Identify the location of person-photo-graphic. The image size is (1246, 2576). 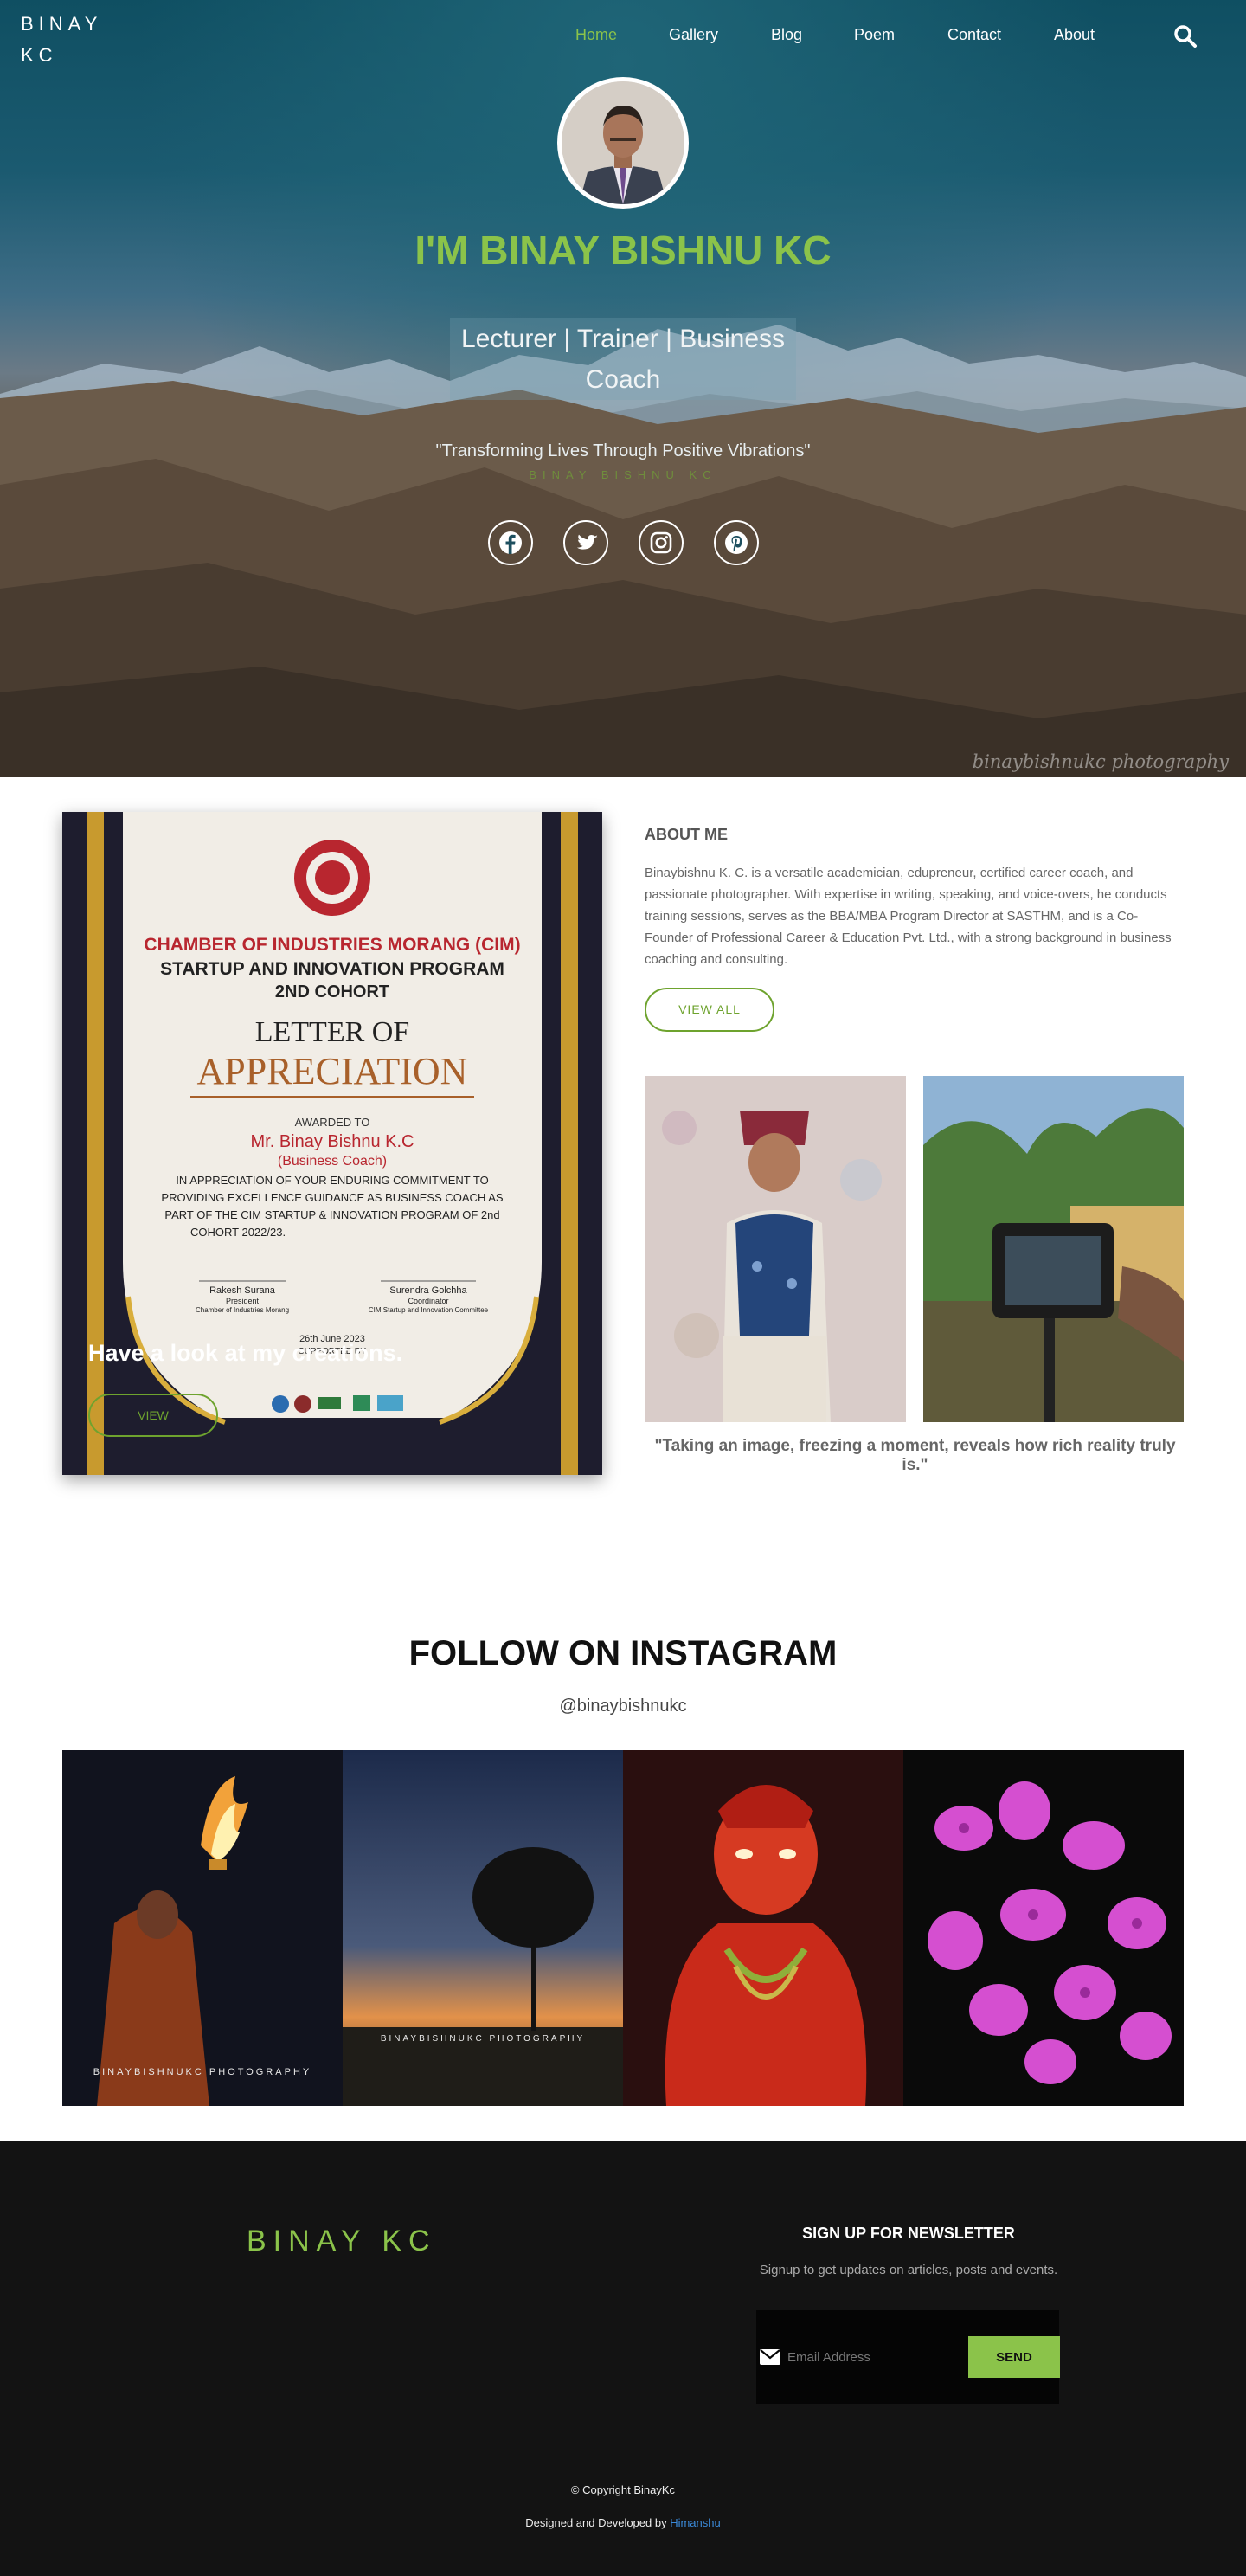
(775, 1249).